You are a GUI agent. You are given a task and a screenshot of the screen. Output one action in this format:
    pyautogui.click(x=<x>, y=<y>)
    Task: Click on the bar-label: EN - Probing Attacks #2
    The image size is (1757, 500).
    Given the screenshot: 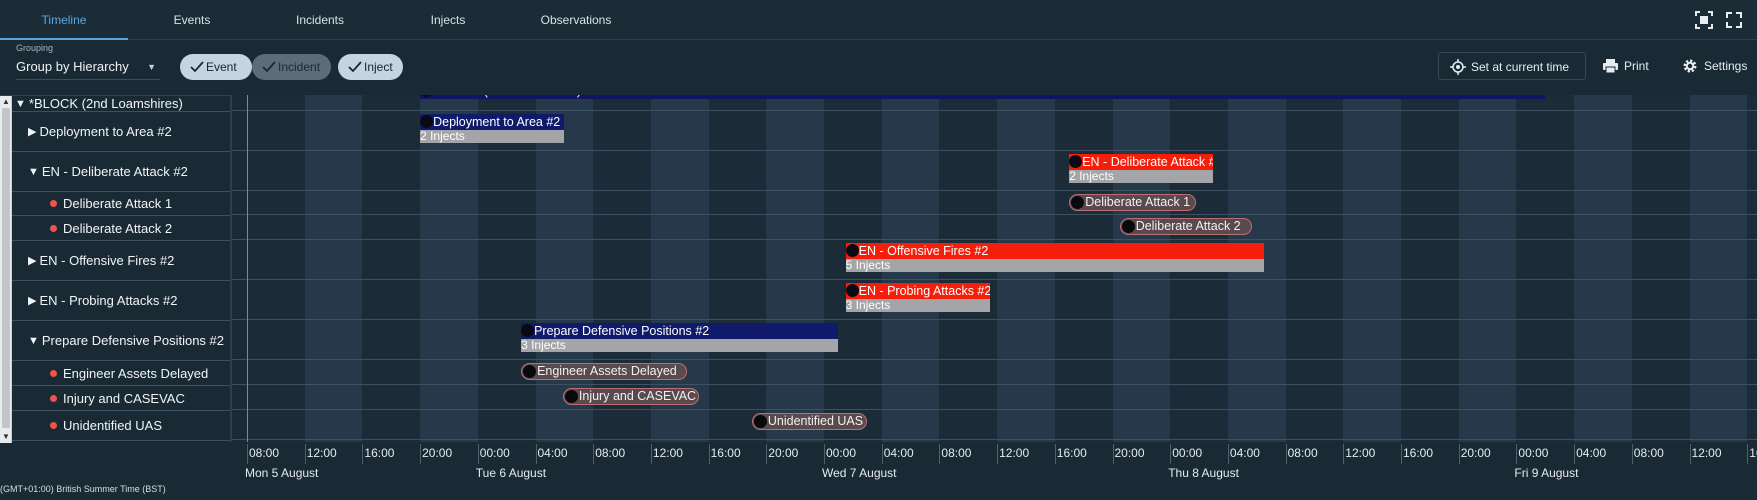 What is the action you would take?
    pyautogui.click(x=924, y=291)
    